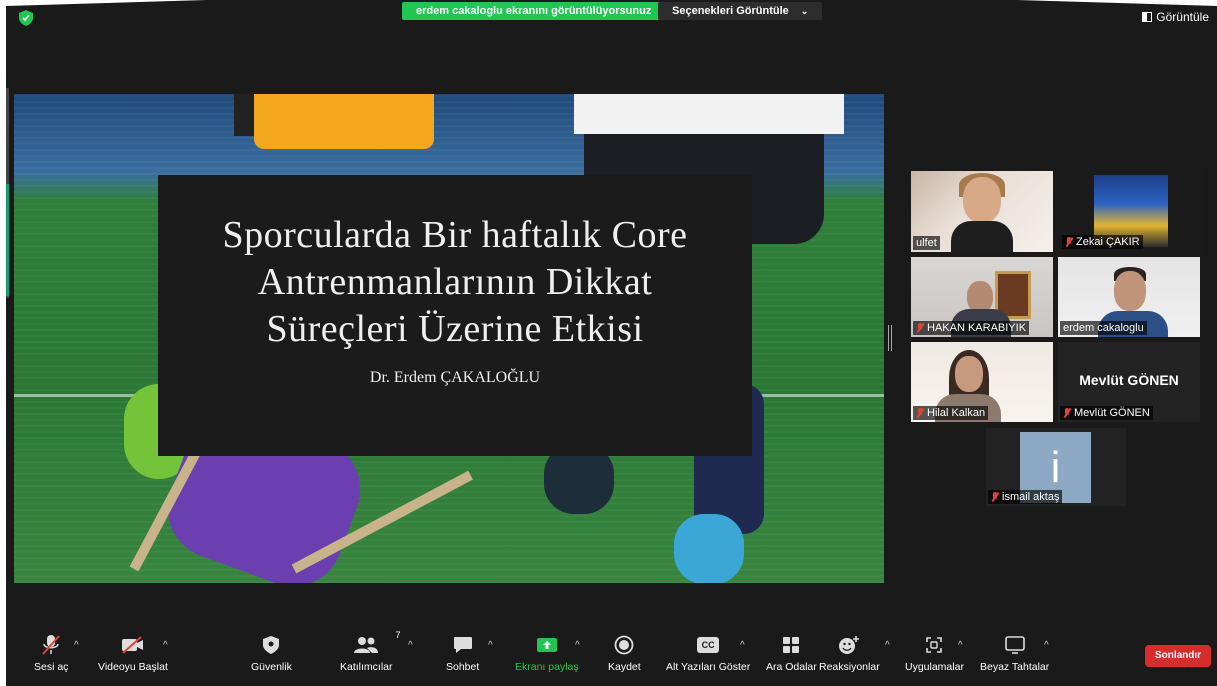  I want to click on security-button: Güvenlik, so click(271, 653).